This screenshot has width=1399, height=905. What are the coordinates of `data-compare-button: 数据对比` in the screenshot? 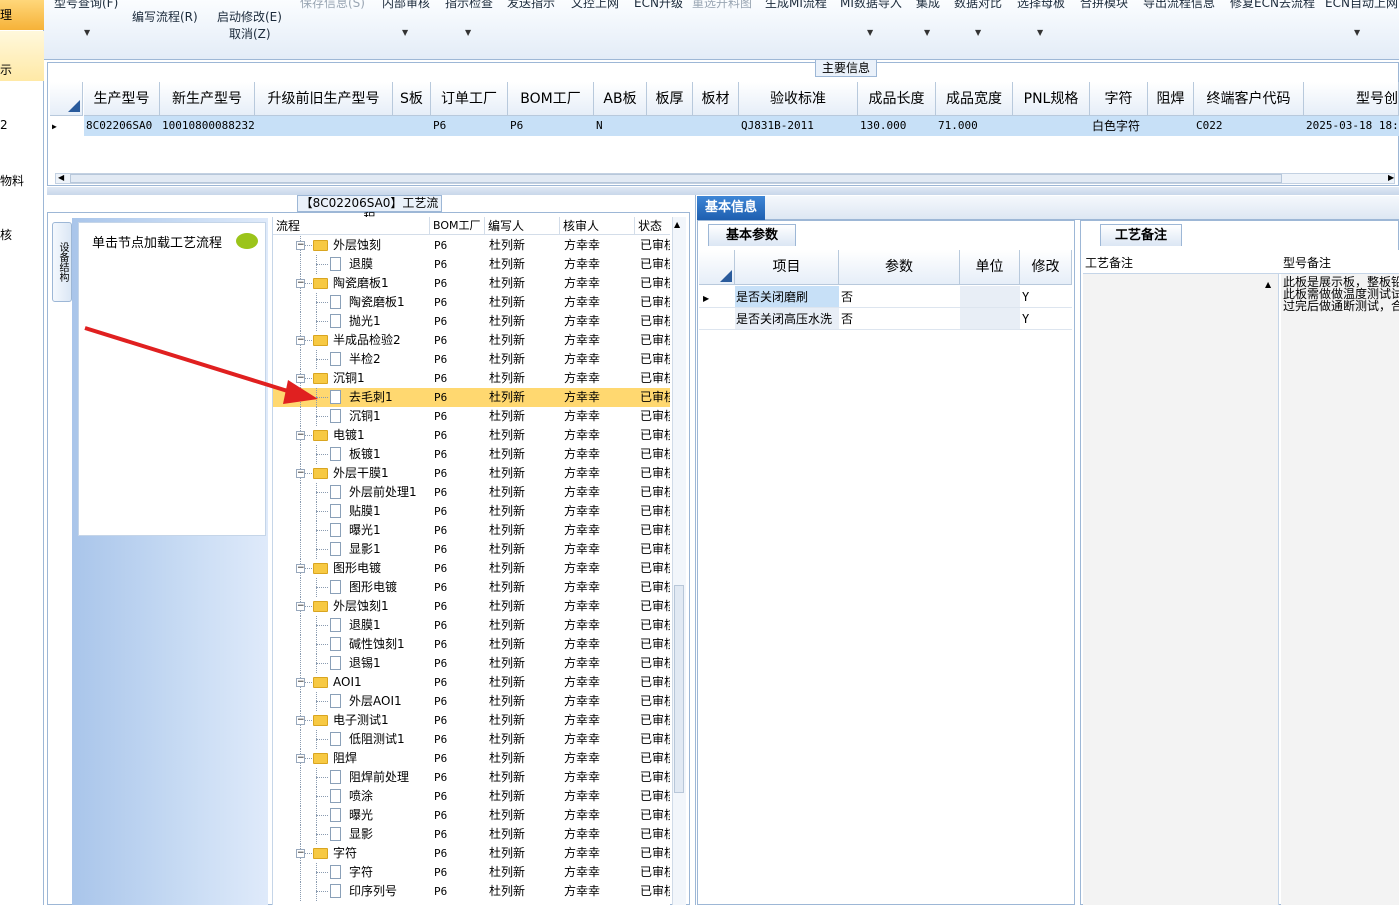 It's located at (978, 5).